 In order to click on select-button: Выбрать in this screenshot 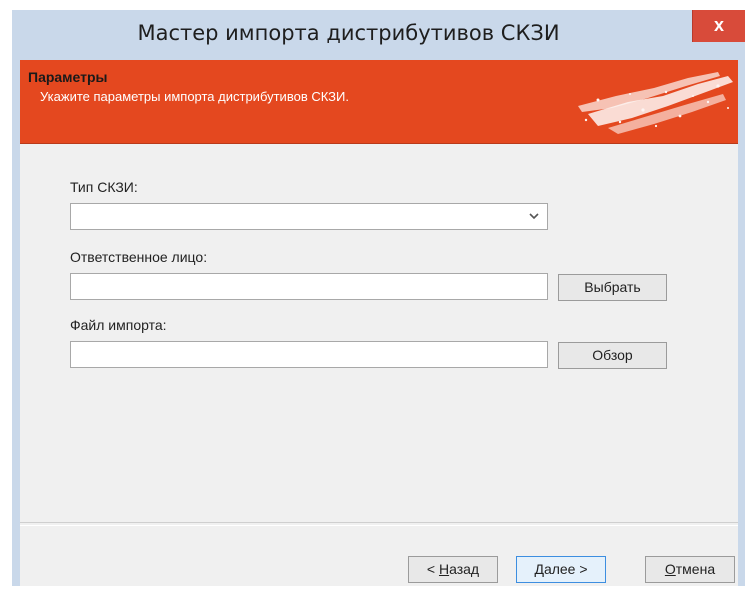, I will do `click(612, 287)`.